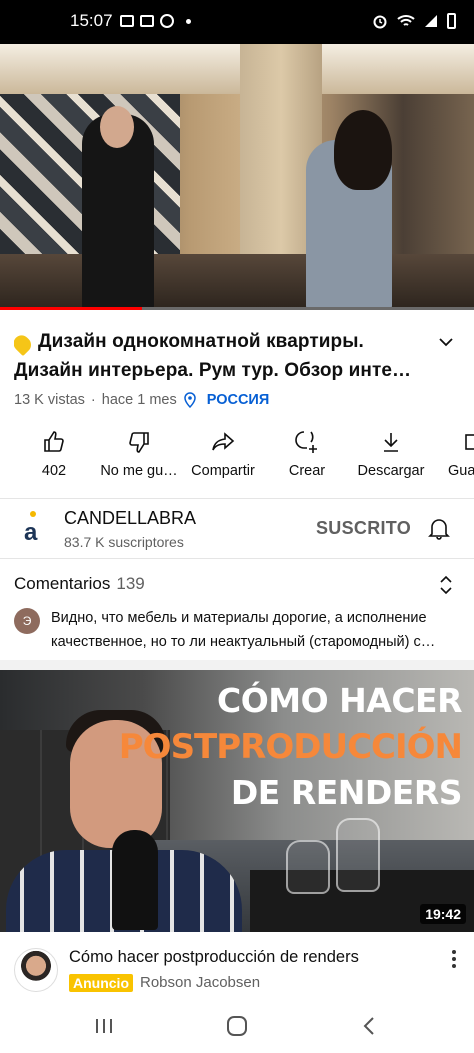  Describe the element at coordinates (104, 1026) in the screenshot. I see `recent-apps-icon` at that location.